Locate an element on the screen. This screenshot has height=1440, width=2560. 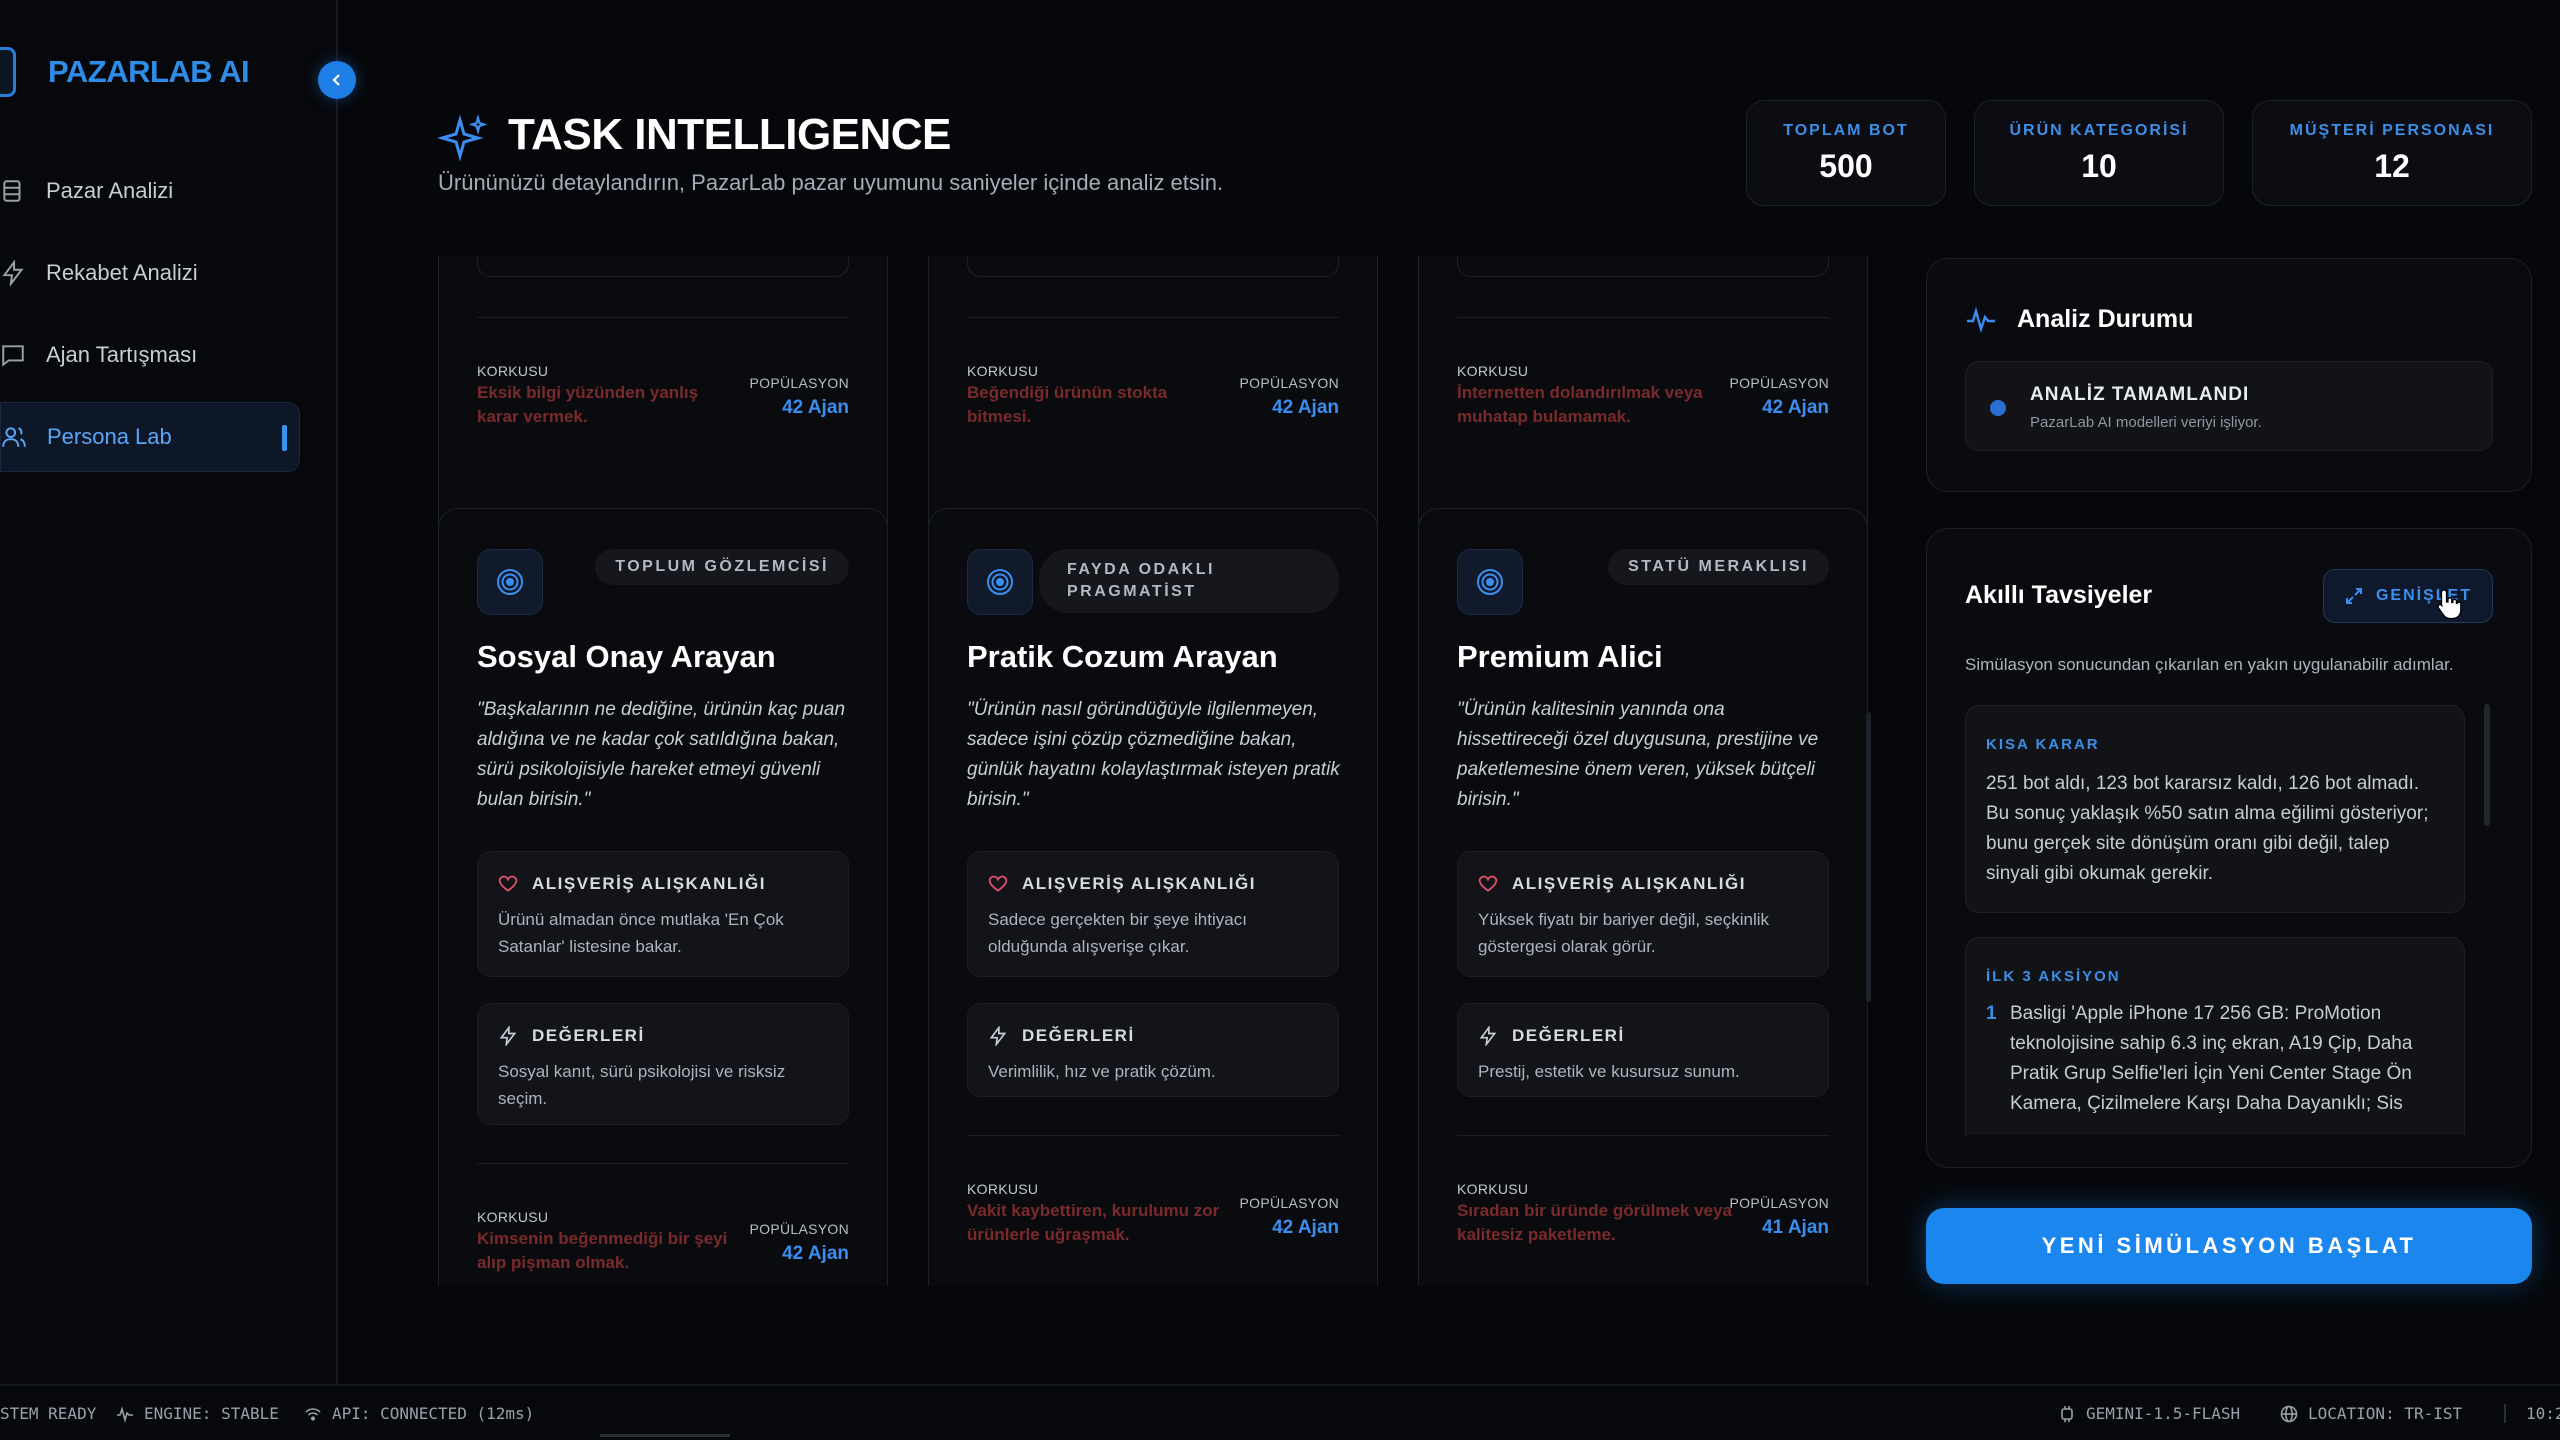
stat-total-bots: TOPLAM BOT 500 is located at coordinates (1846, 153).